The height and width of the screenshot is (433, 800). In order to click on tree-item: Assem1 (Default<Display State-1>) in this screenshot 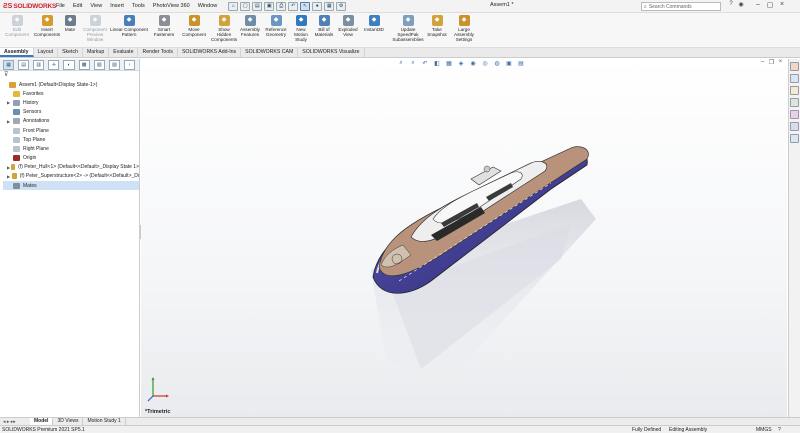, I will do `click(71, 84)`.